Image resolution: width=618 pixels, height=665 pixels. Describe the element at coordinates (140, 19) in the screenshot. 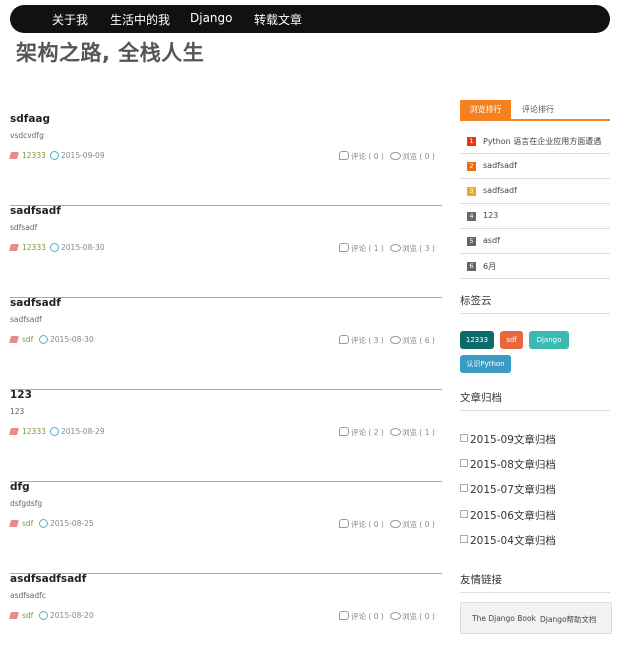

I see `nav-item-life: 生活中的我` at that location.